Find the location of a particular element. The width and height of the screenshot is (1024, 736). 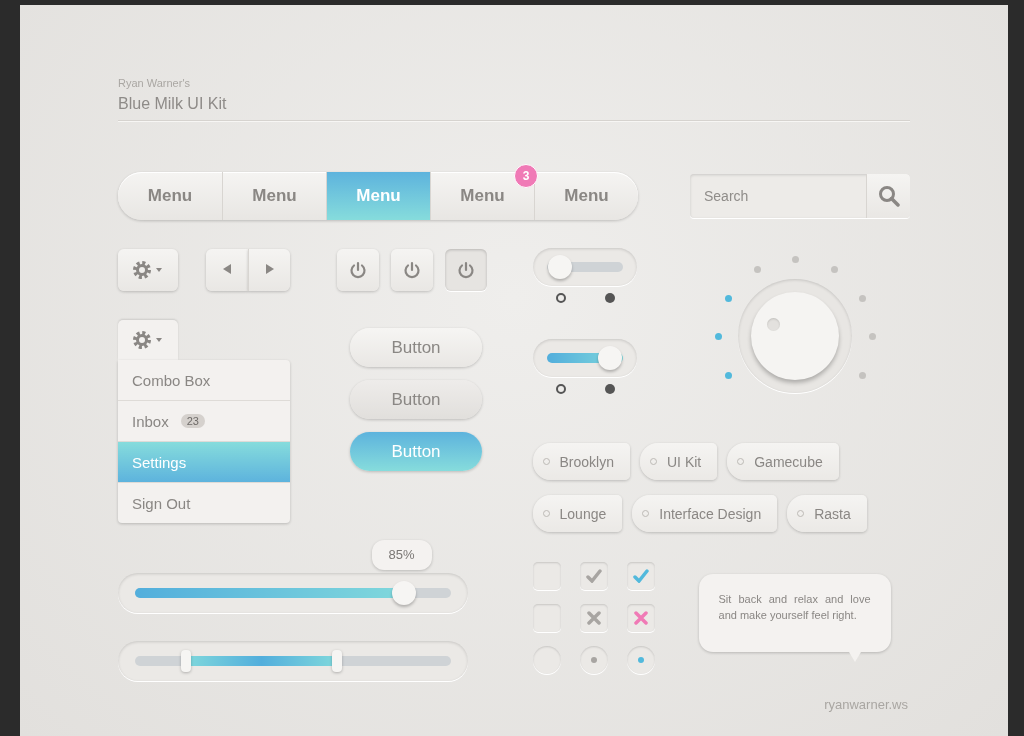

tag: Gamecube is located at coordinates (783, 461).